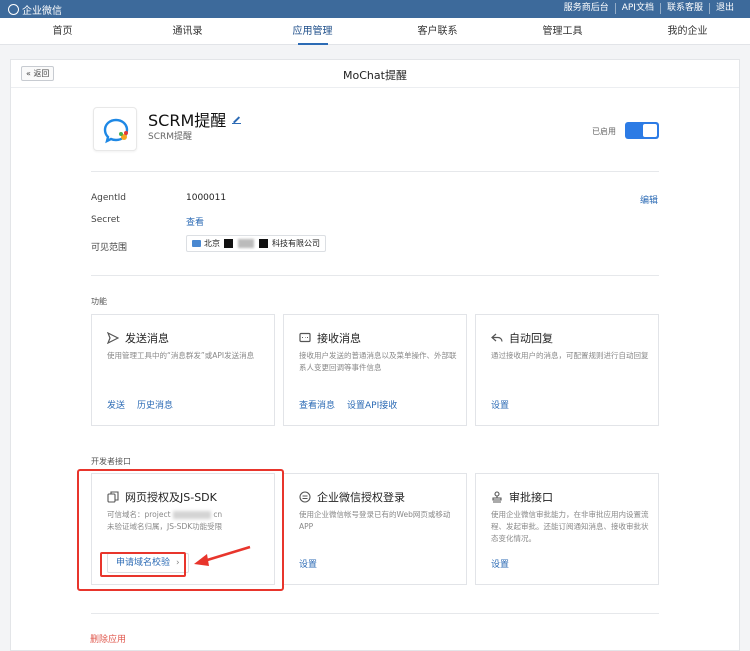 The width and height of the screenshot is (750, 651). I want to click on set-api-receive-link: 设置API接收, so click(372, 404).